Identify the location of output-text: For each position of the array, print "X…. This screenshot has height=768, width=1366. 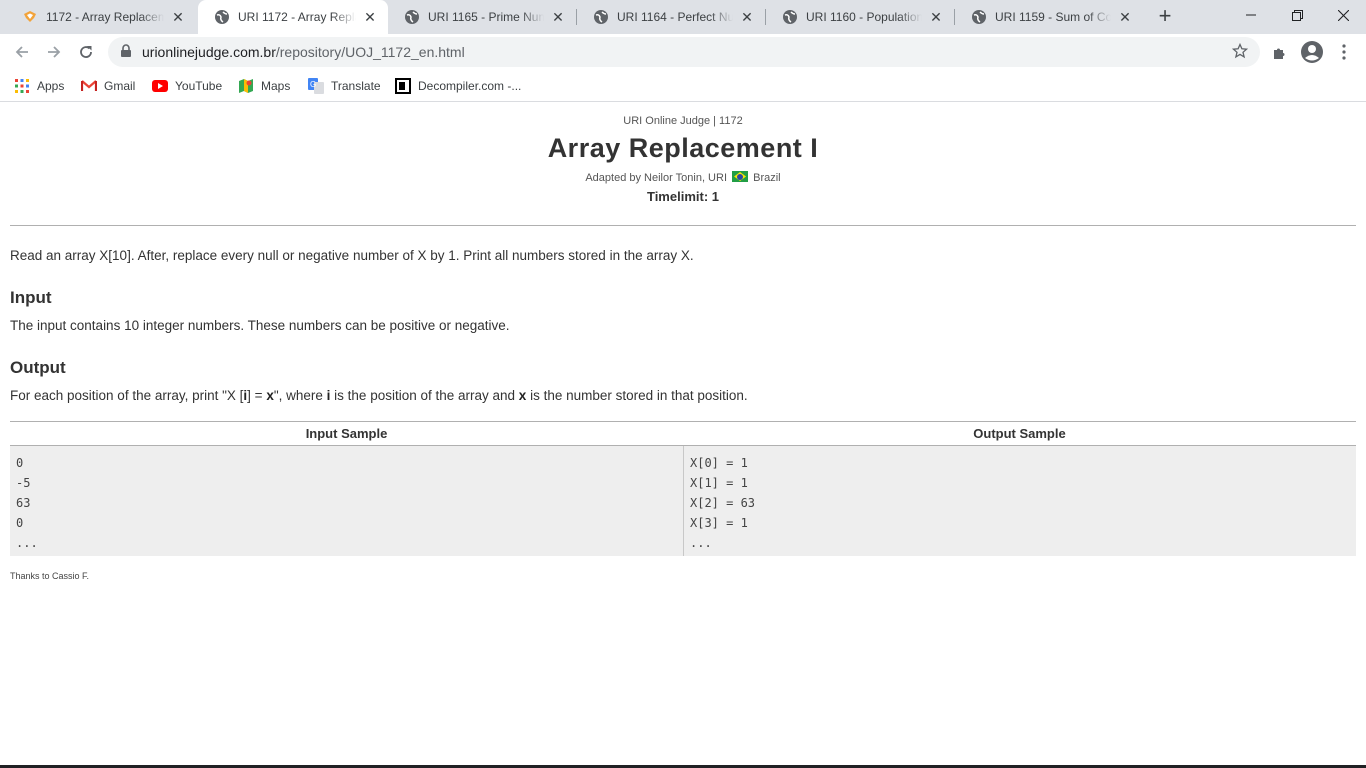
(127, 395).